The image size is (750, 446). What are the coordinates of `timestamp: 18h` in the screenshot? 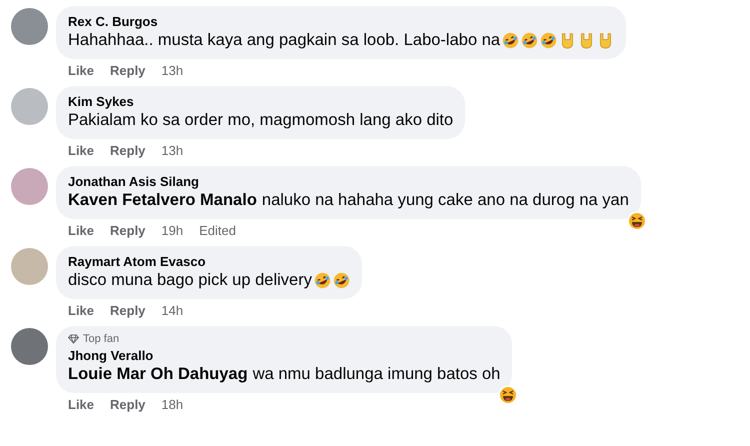 It's located at (172, 405).